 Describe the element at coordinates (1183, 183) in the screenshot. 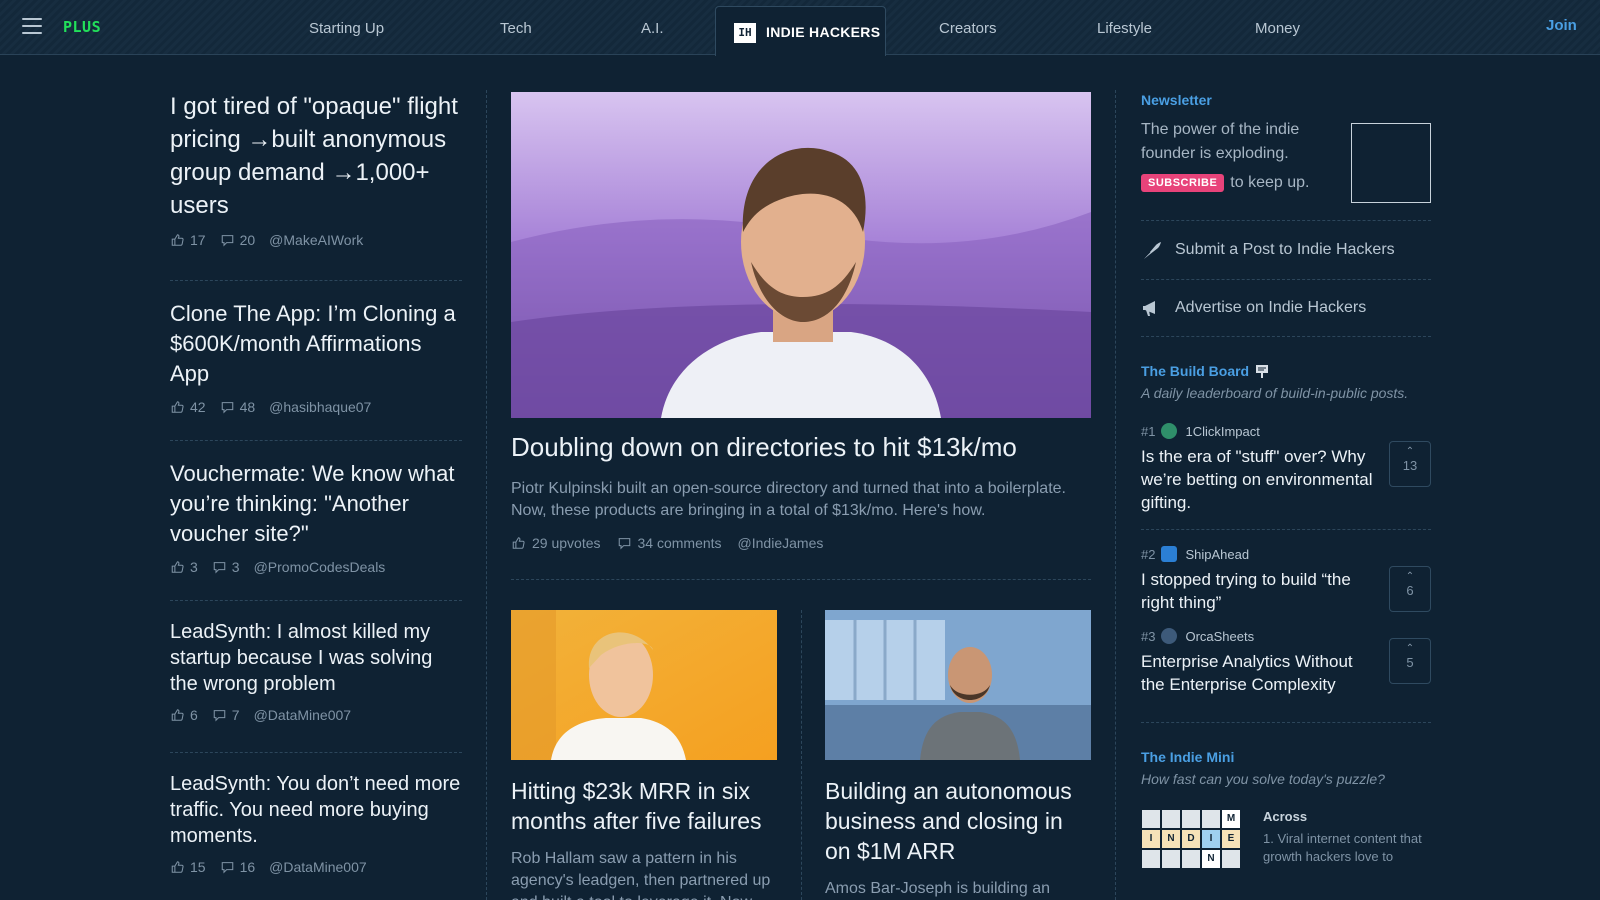

I see `subscribe-button: SUBSCRIBE` at that location.